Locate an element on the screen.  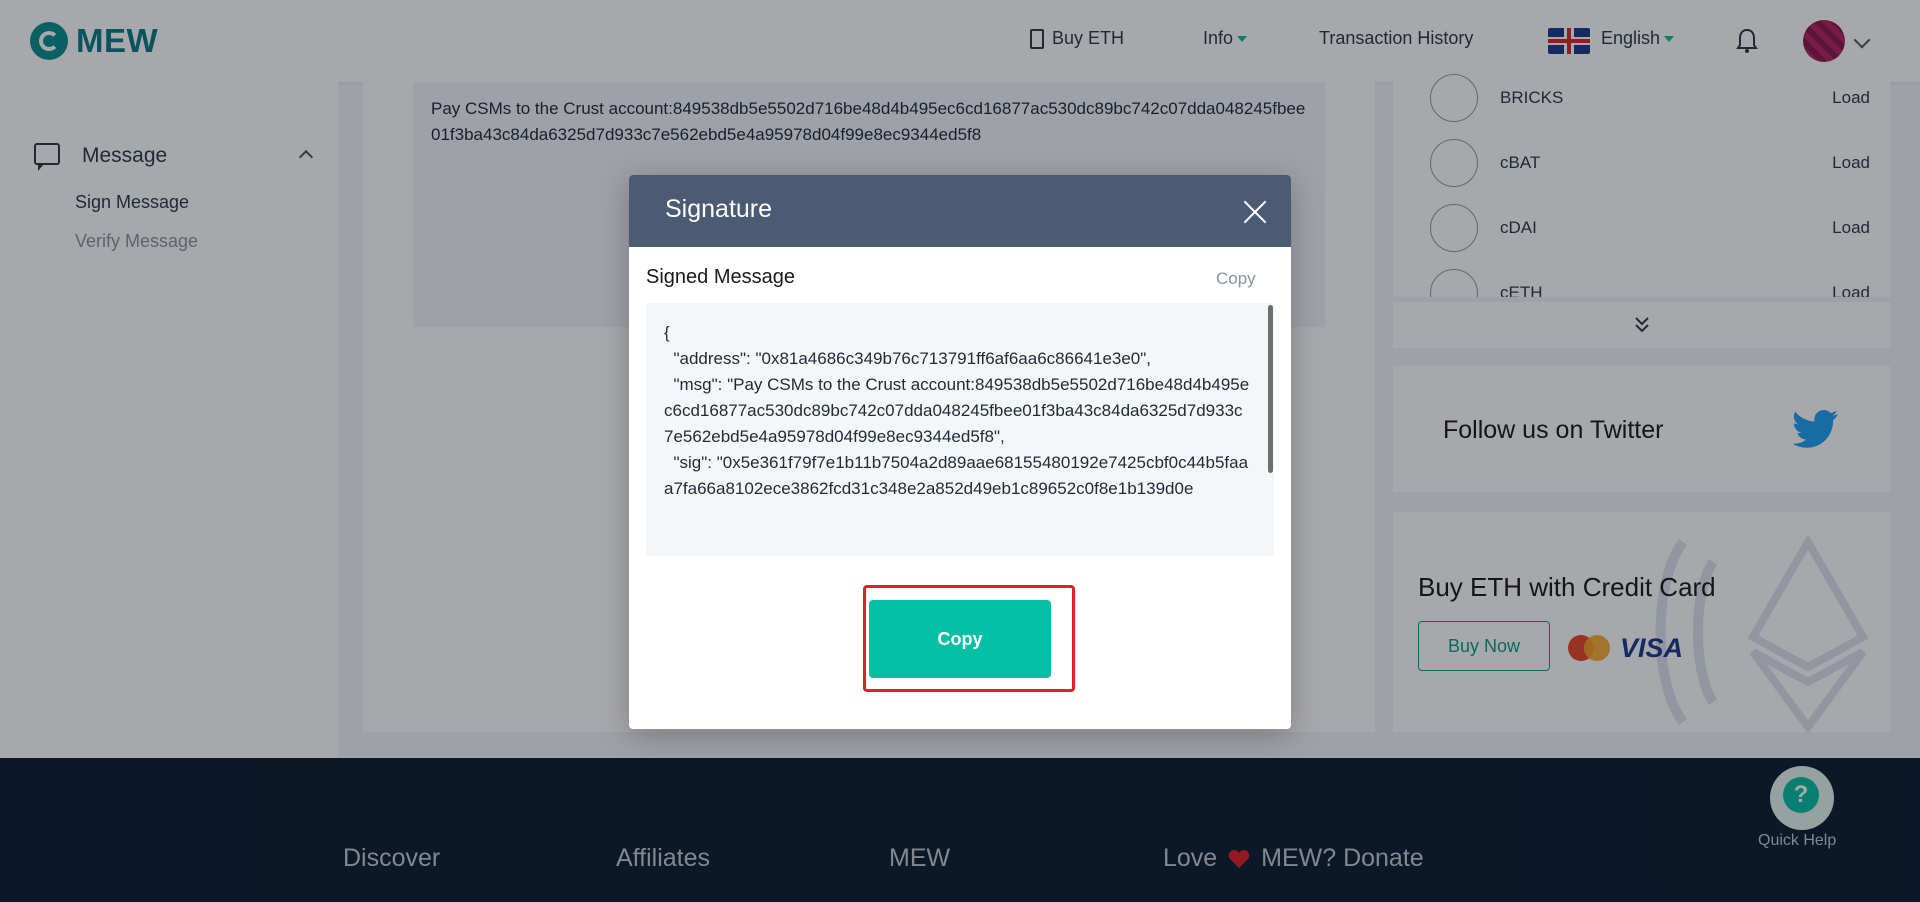
highlight-box is located at coordinates (969, 638).